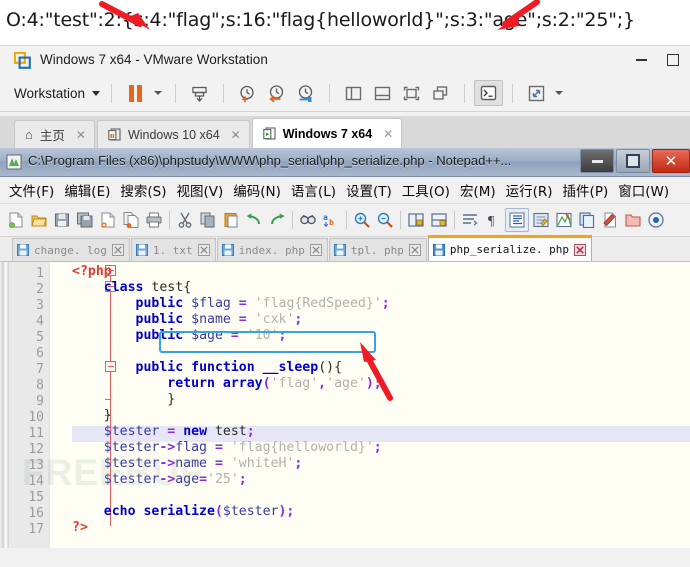  What do you see at coordinates (558, 93) in the screenshot?
I see `fullscreen-dropdown-button` at bounding box center [558, 93].